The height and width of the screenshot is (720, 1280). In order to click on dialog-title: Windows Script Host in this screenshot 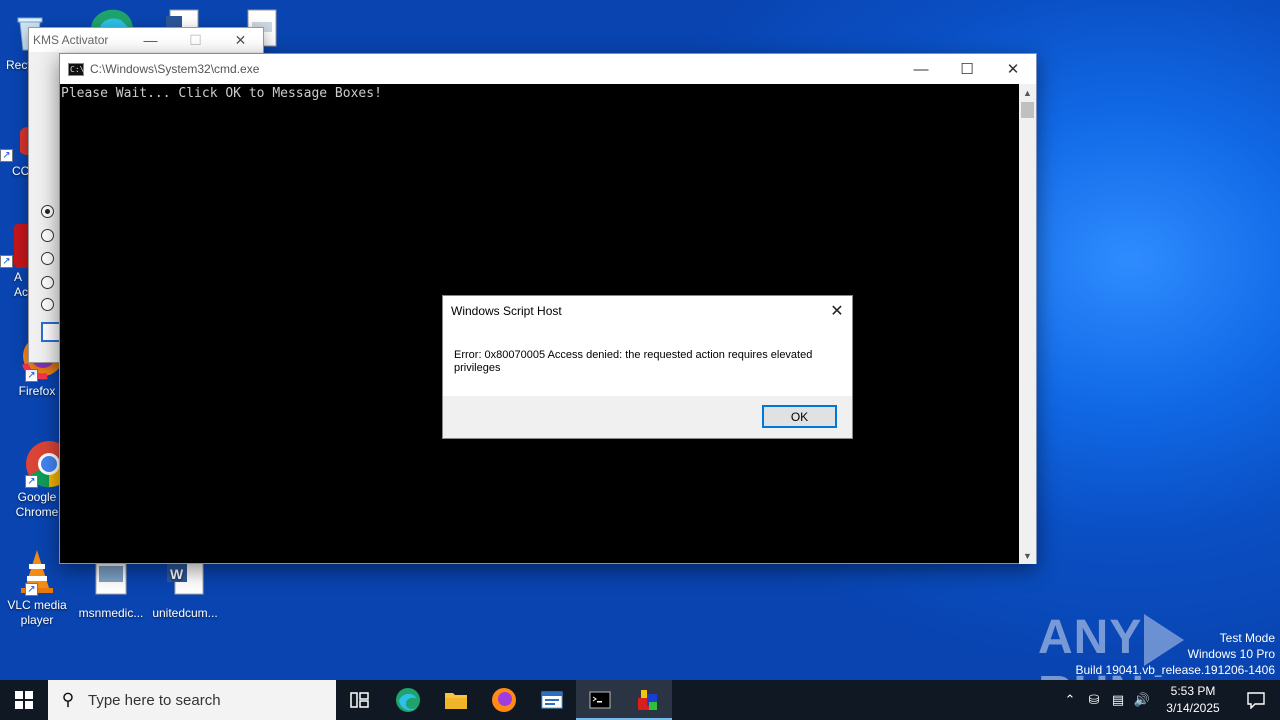, I will do `click(506, 311)`.